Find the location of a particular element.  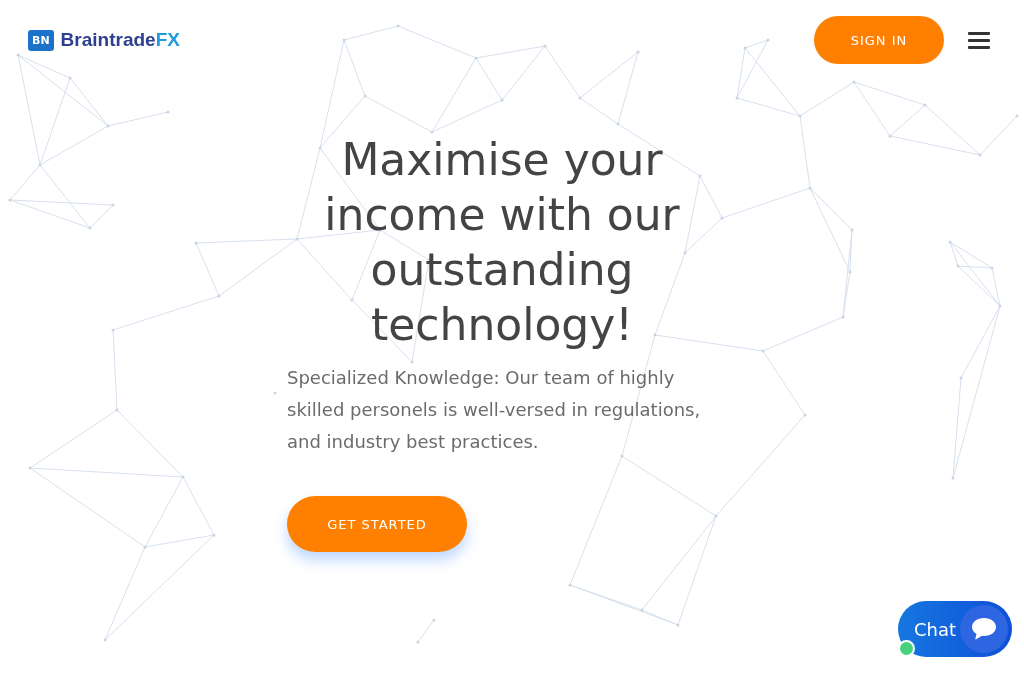

logo-badge: BN is located at coordinates (41, 40).